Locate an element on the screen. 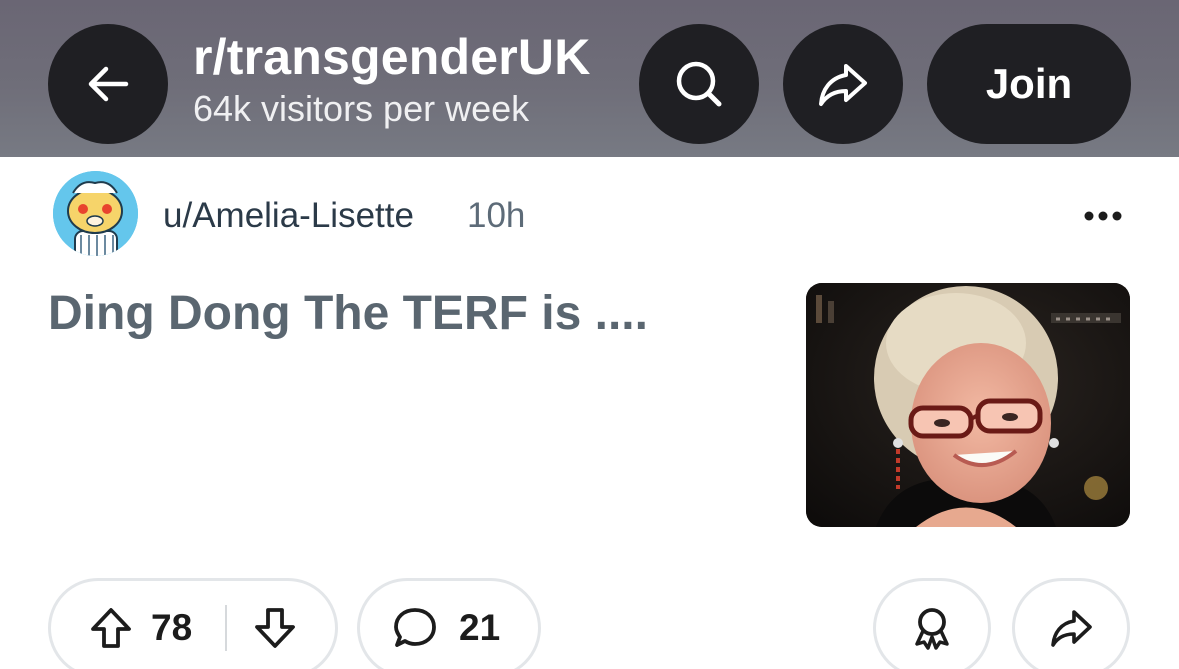  comment-count: 21 is located at coordinates (480, 627).